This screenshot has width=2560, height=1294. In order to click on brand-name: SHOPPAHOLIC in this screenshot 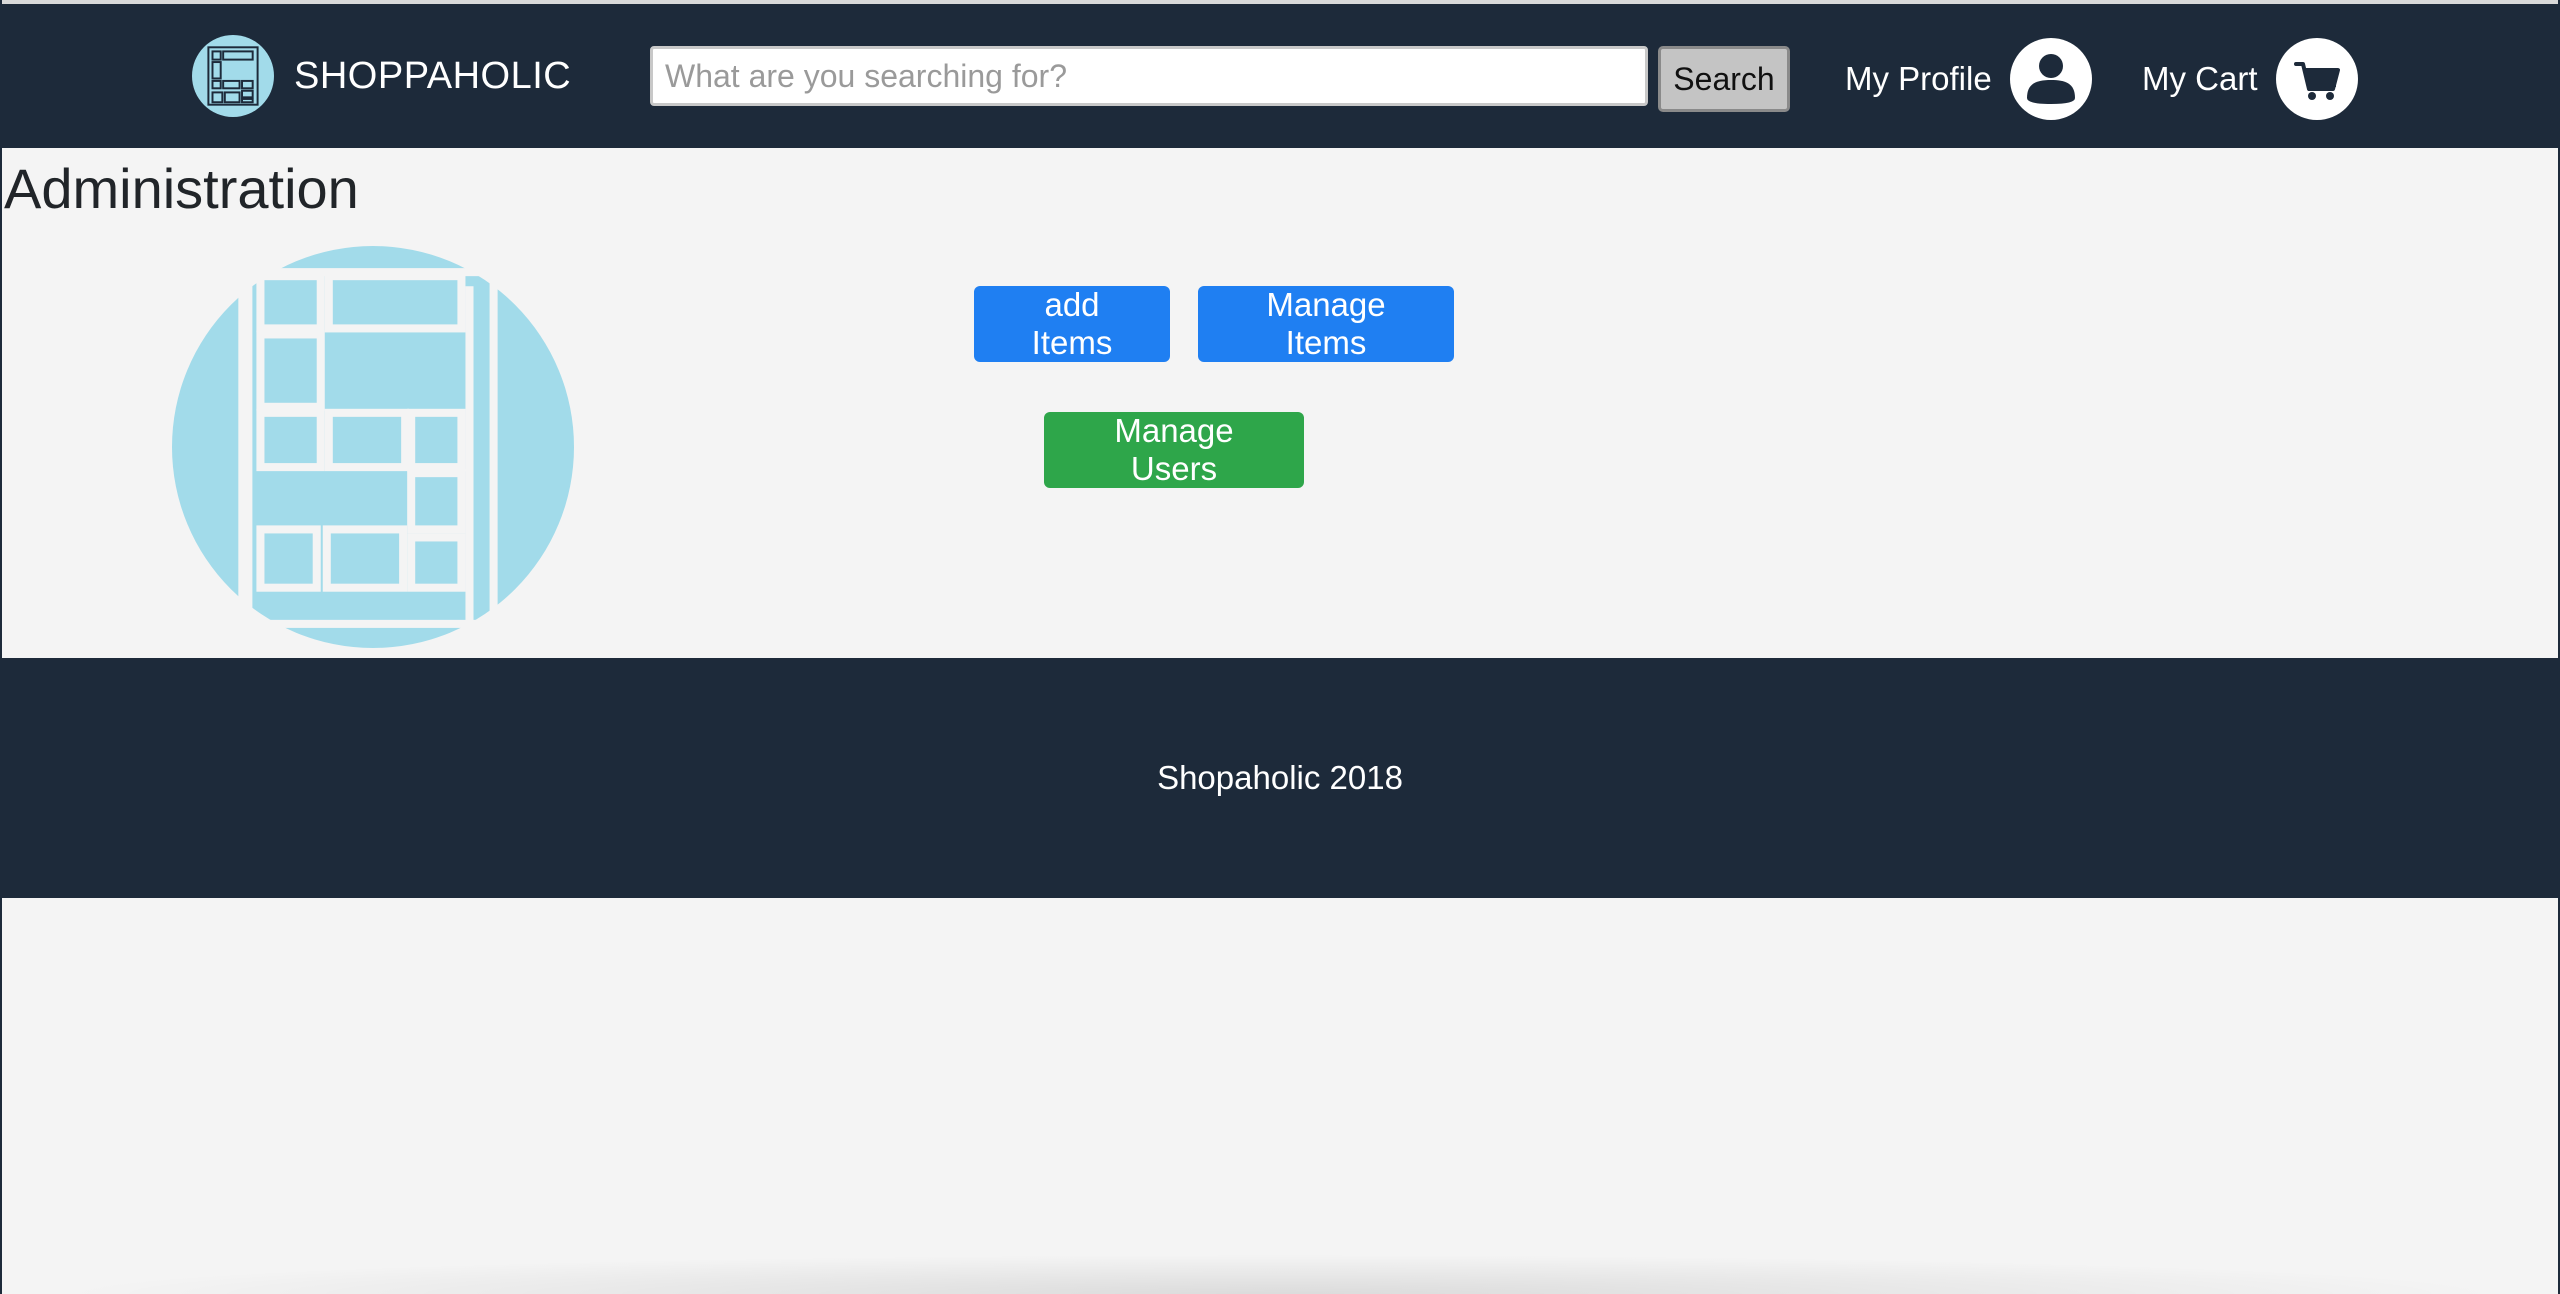, I will do `click(433, 75)`.